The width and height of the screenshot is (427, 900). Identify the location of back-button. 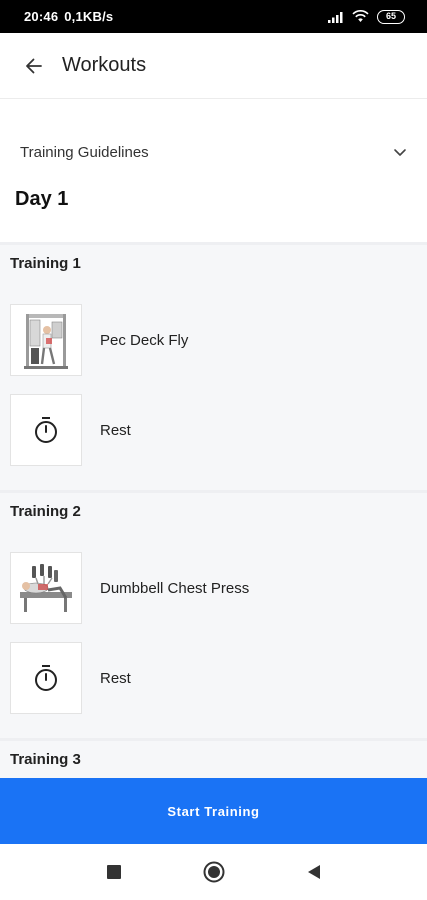
(34, 66).